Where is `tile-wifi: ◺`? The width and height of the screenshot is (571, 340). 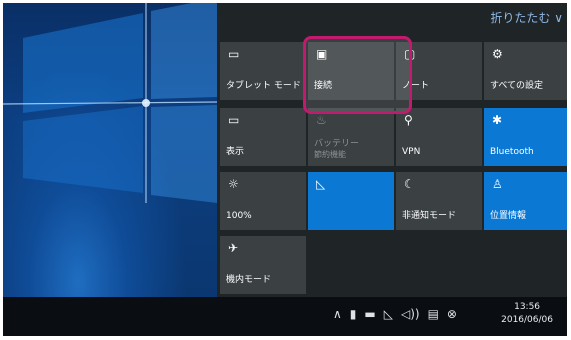 tile-wifi: ◺ is located at coordinates (351, 201).